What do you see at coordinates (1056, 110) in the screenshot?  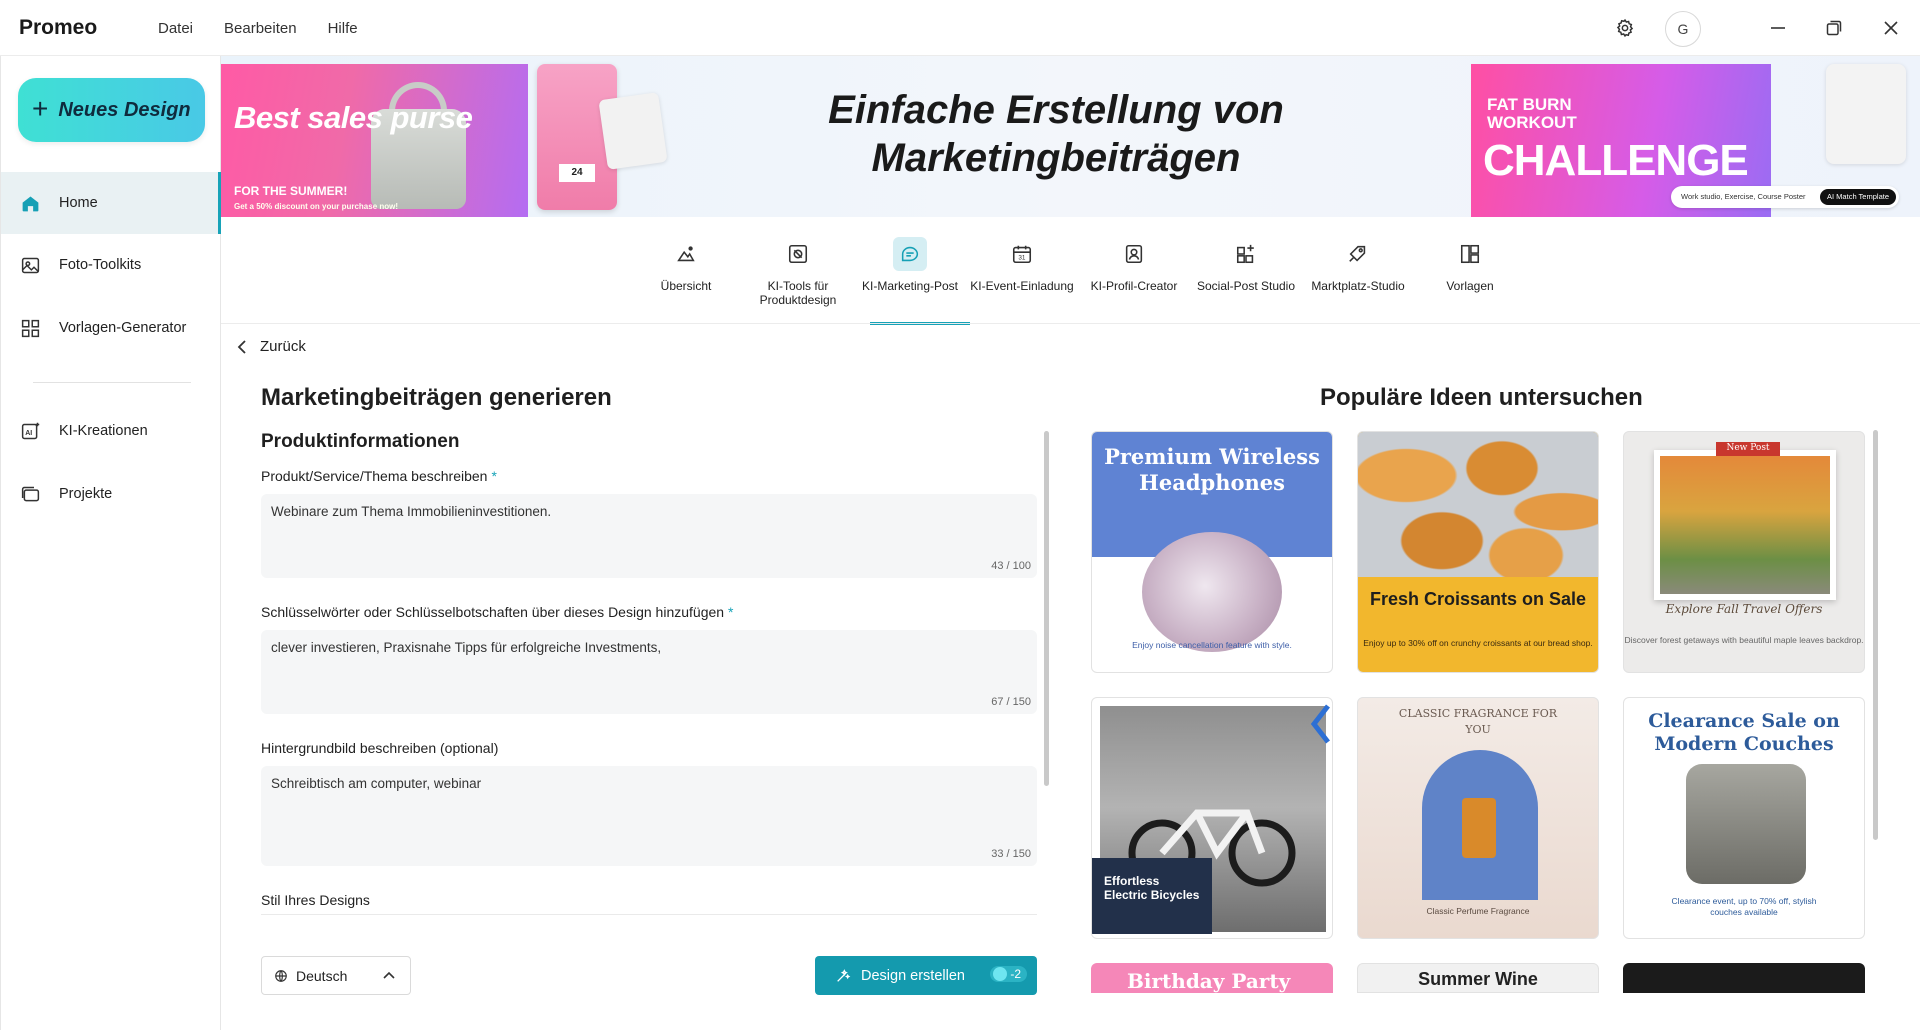 I see `banner-title-line1: Einfache Erstellung von` at bounding box center [1056, 110].